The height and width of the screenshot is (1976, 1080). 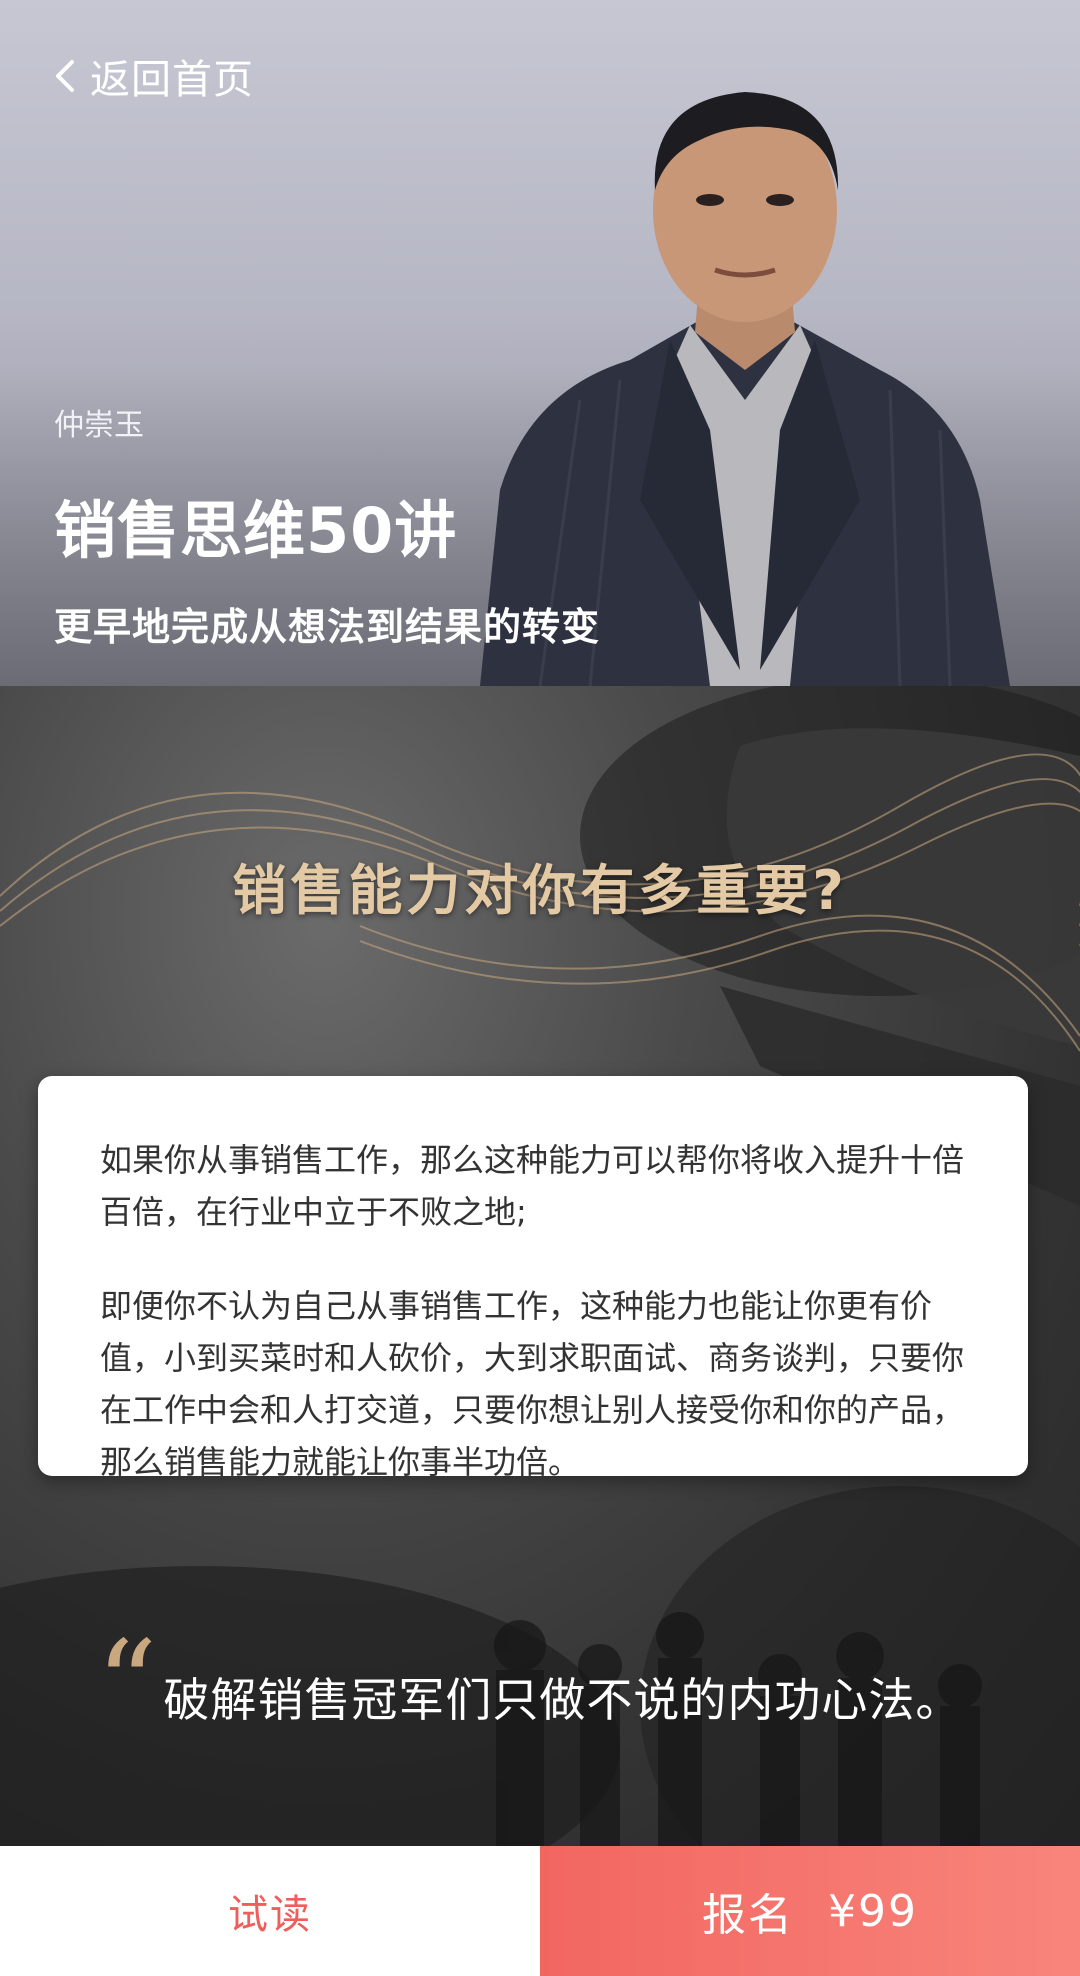 I want to click on quote-text: 破解销售冠军们只做不说的内功心法。, so click(x=563, y=1700).